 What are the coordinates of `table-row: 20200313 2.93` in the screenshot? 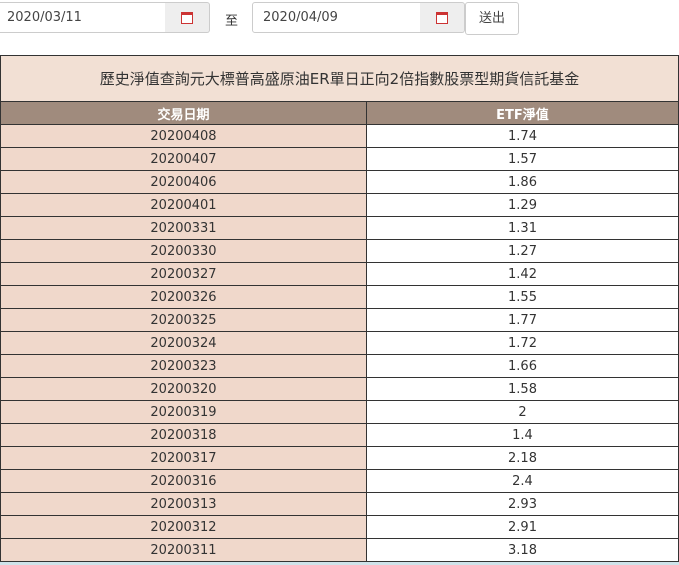 It's located at (339, 504).